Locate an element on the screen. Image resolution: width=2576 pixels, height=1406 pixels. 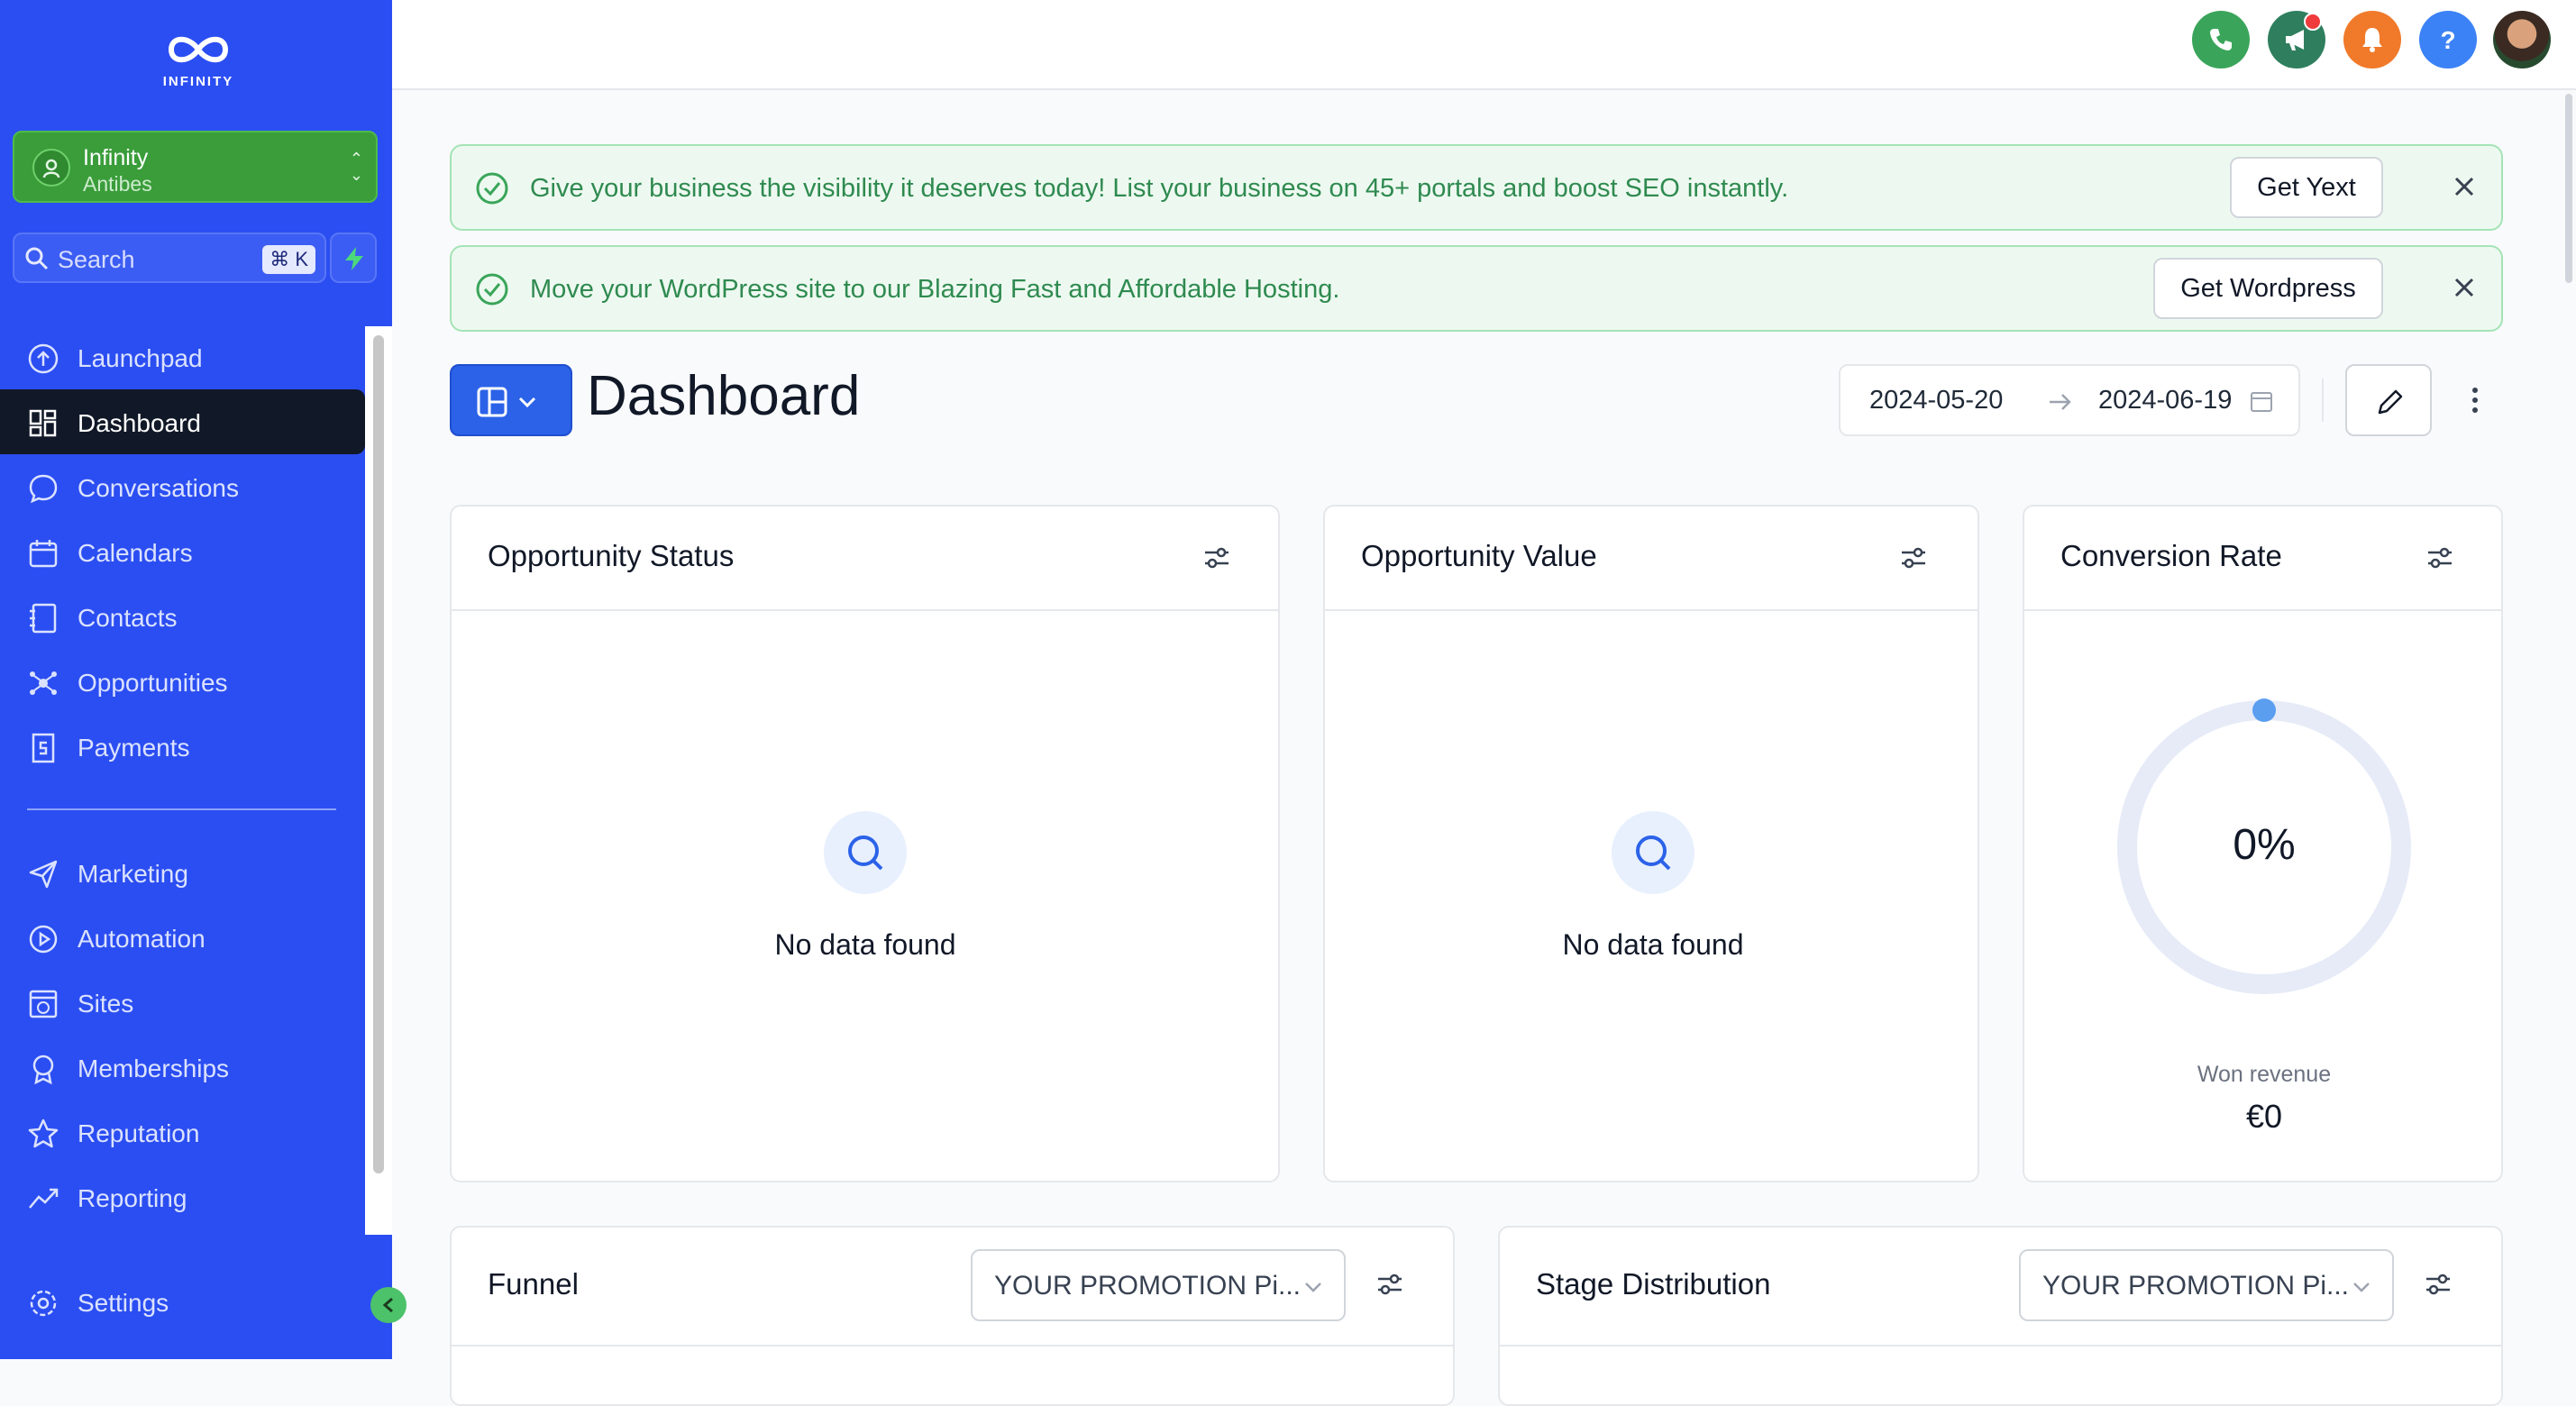
sidebar-item-reputation: Reputation is located at coordinates (182, 1132).